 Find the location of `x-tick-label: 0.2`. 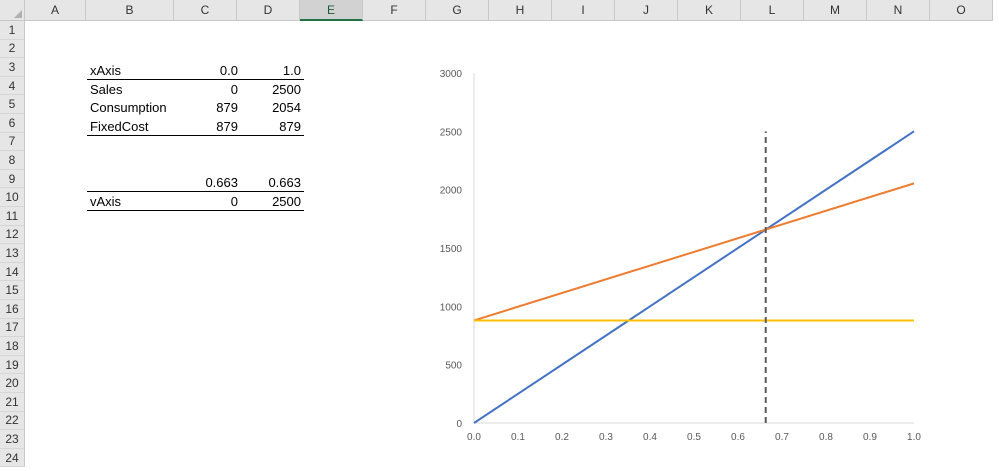

x-tick-label: 0.2 is located at coordinates (562, 437).